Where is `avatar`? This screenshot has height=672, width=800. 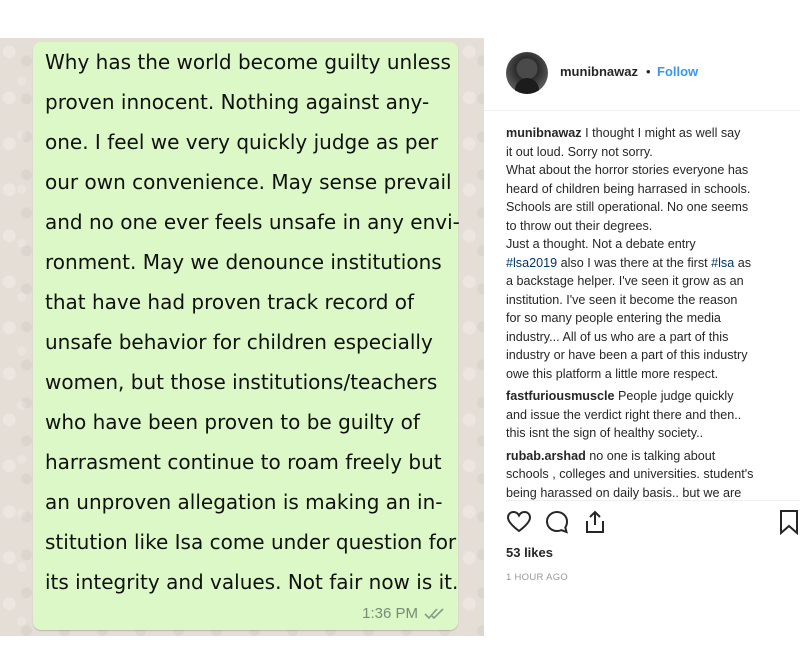 avatar is located at coordinates (527, 73).